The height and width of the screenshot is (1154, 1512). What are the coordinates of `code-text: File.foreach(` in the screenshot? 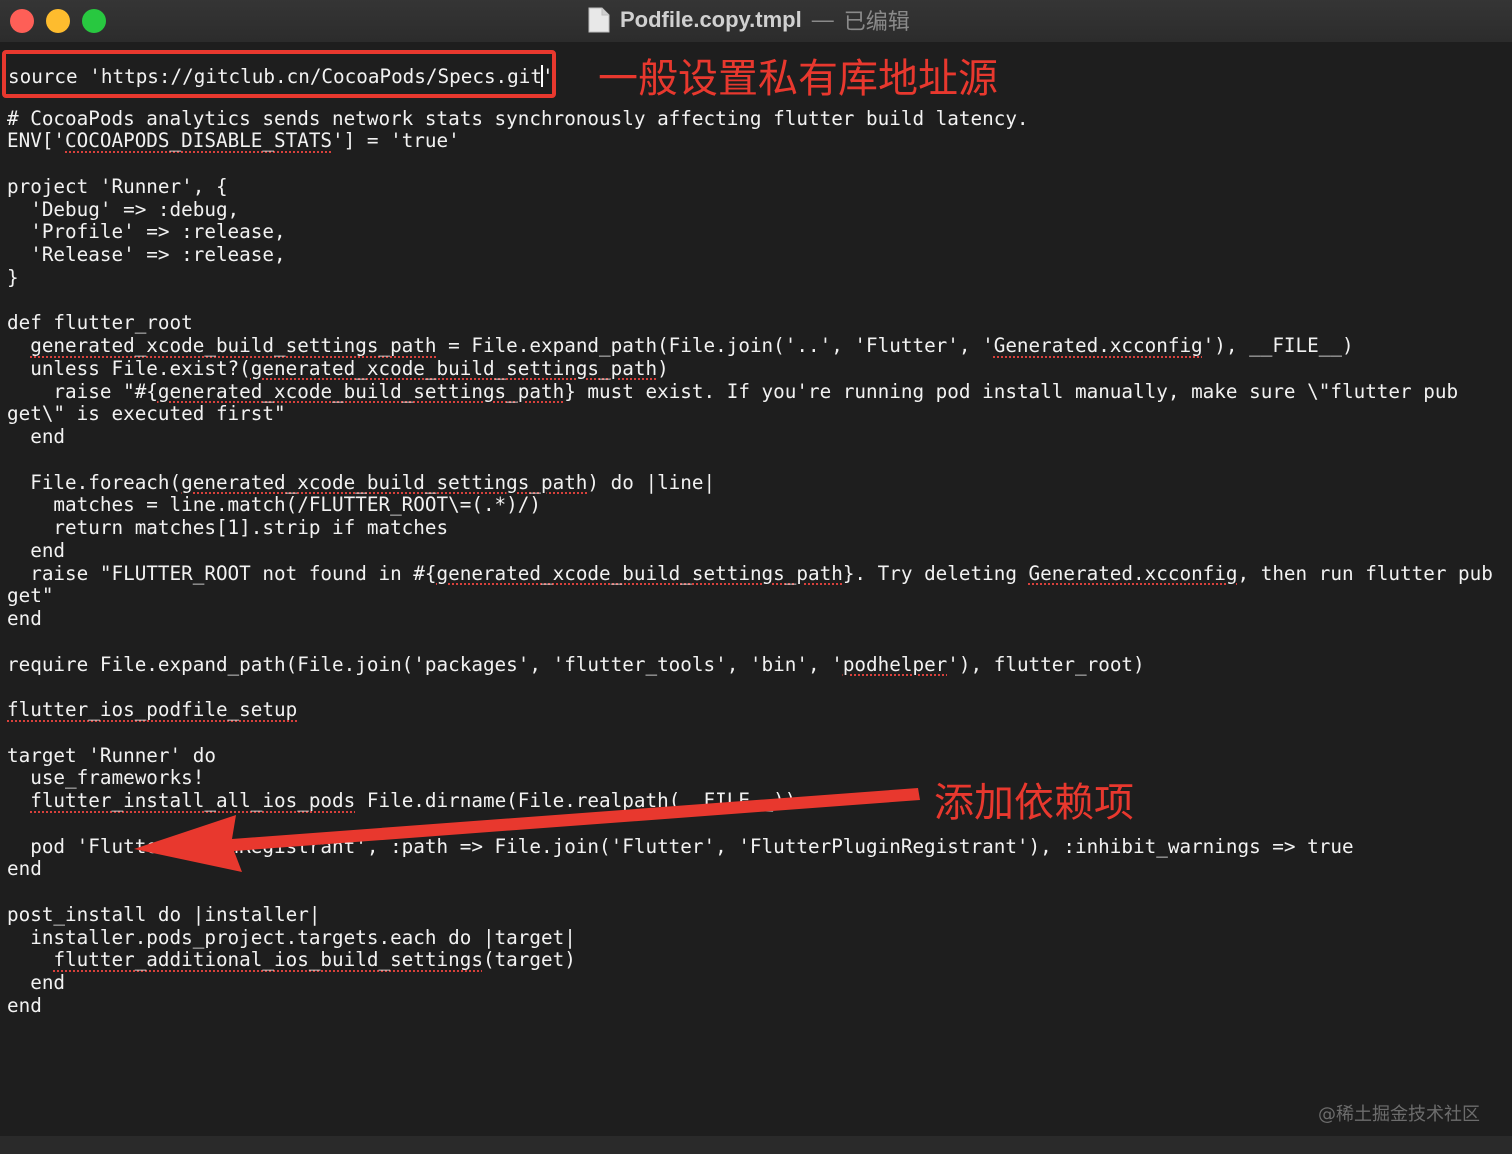 It's located at (94, 482).